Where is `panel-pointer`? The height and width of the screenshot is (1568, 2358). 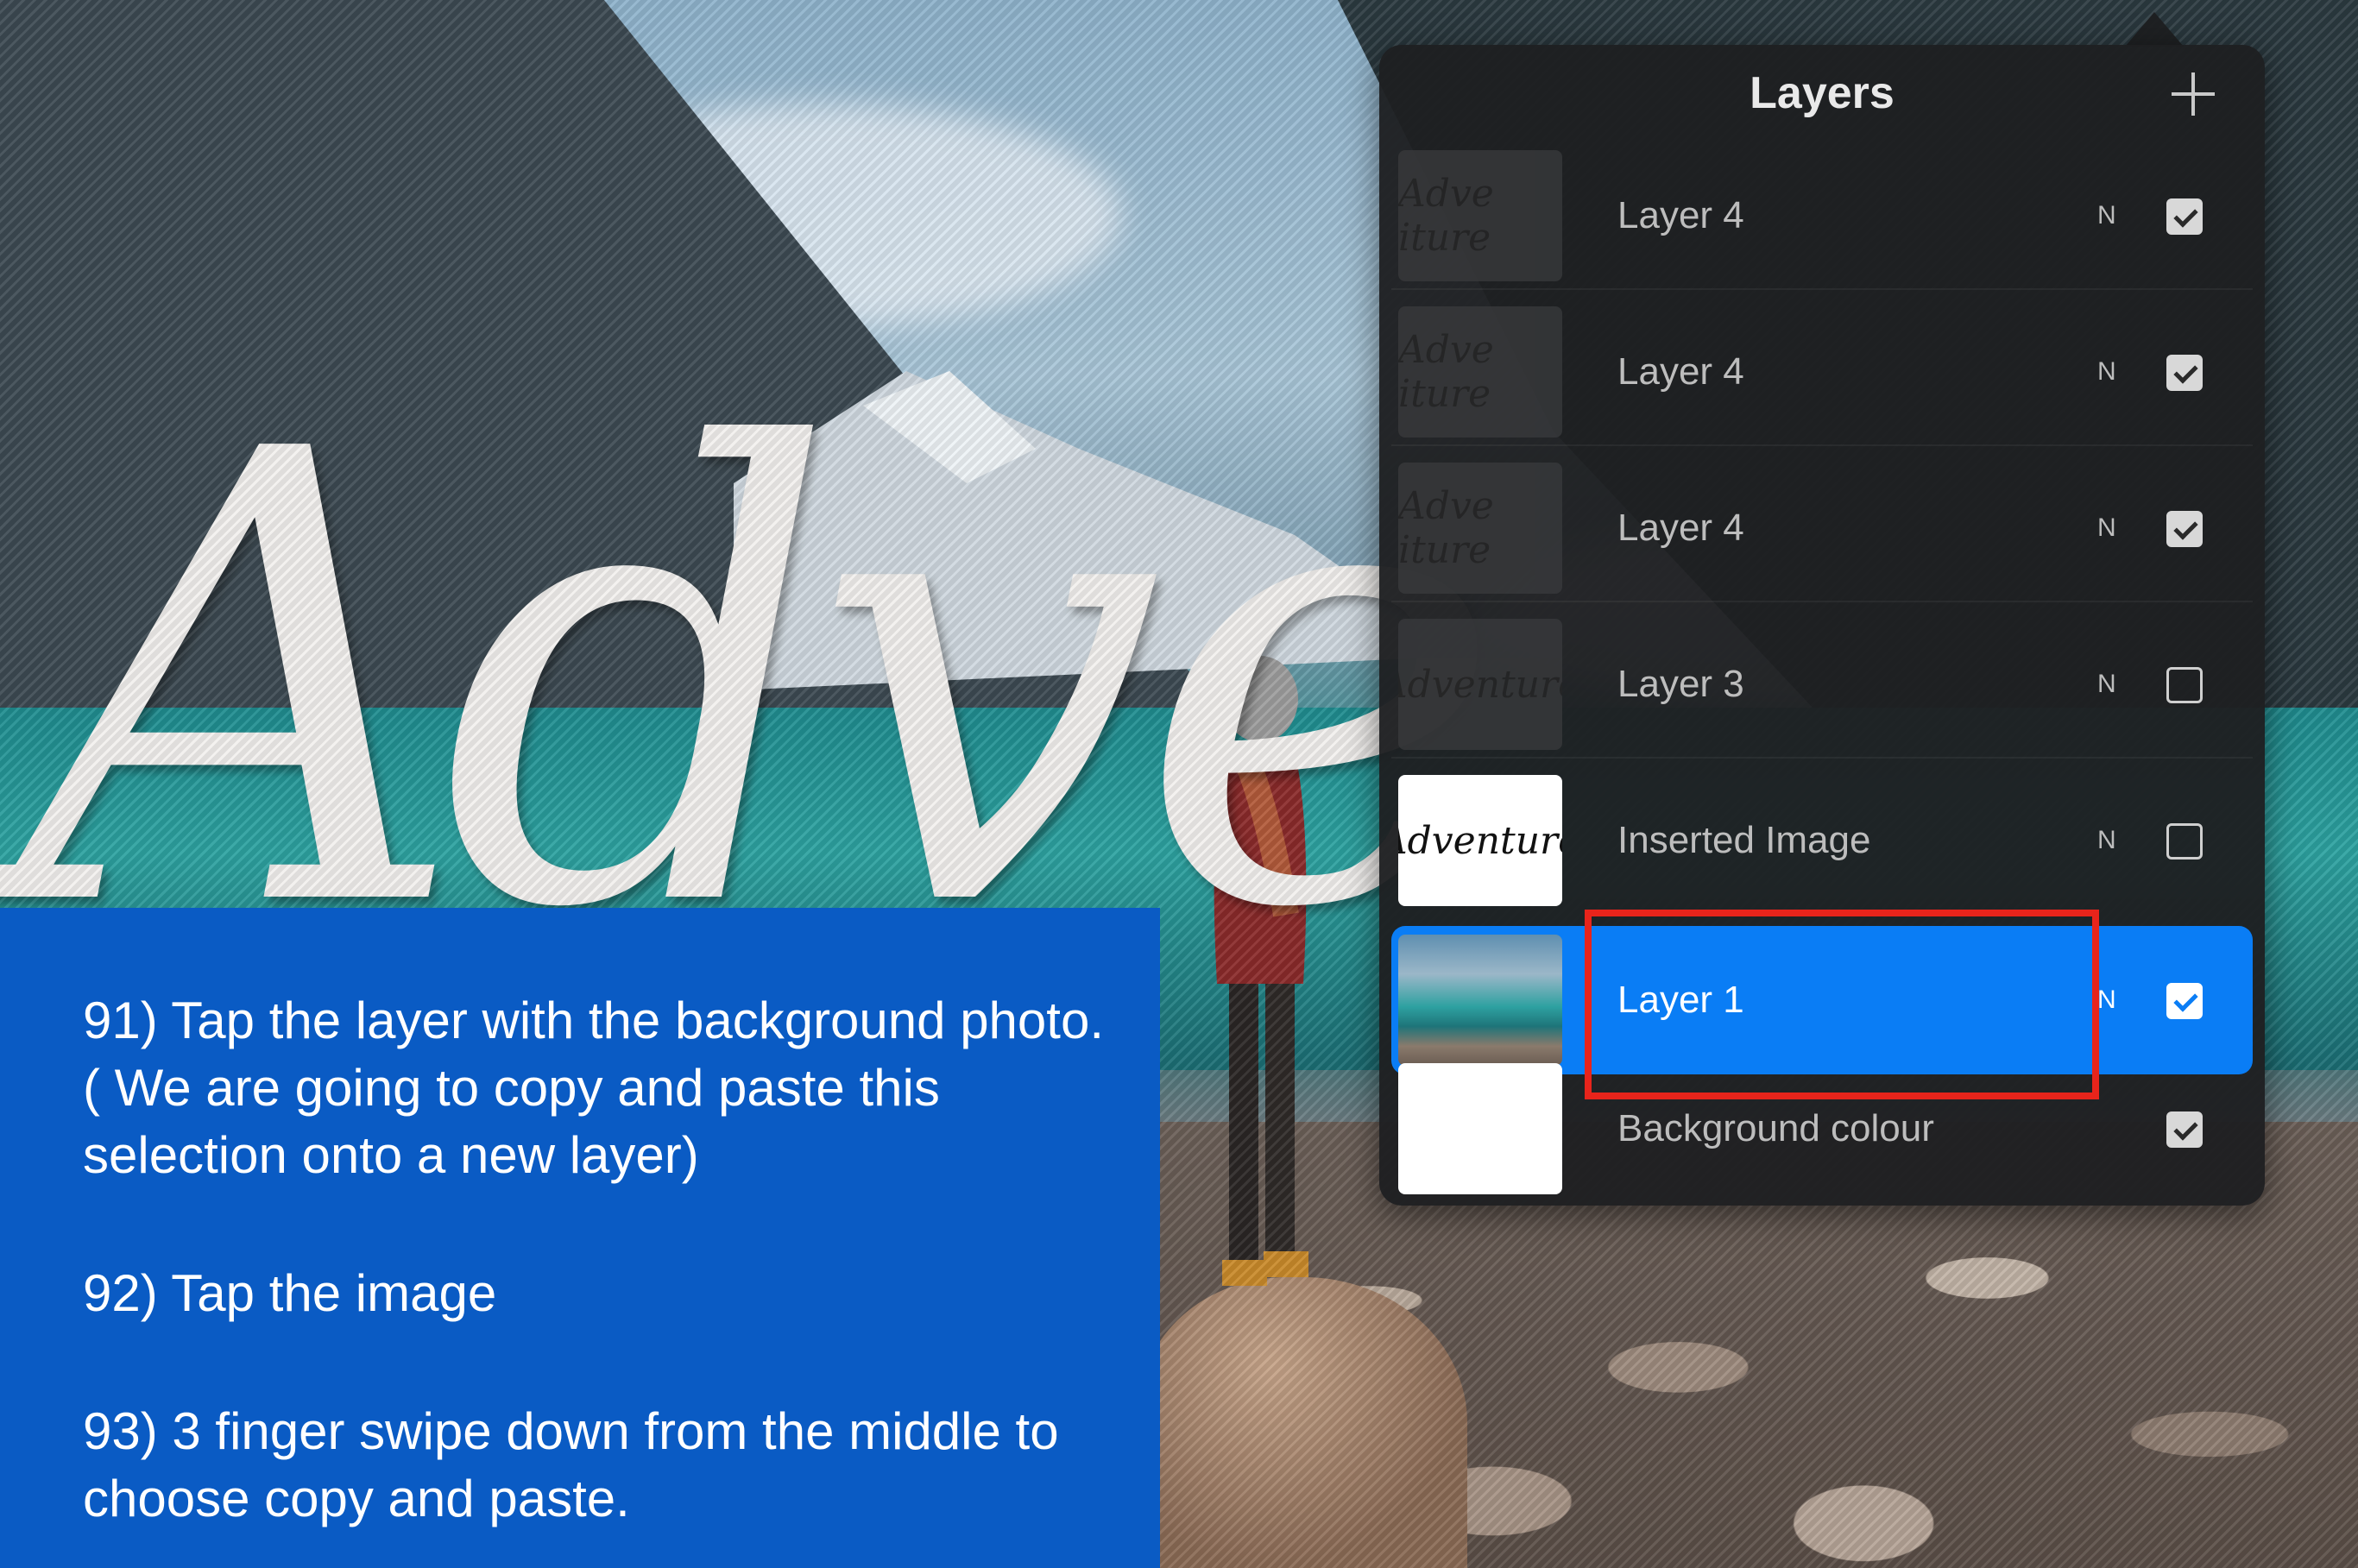
panel-pointer is located at coordinates (2154, 30).